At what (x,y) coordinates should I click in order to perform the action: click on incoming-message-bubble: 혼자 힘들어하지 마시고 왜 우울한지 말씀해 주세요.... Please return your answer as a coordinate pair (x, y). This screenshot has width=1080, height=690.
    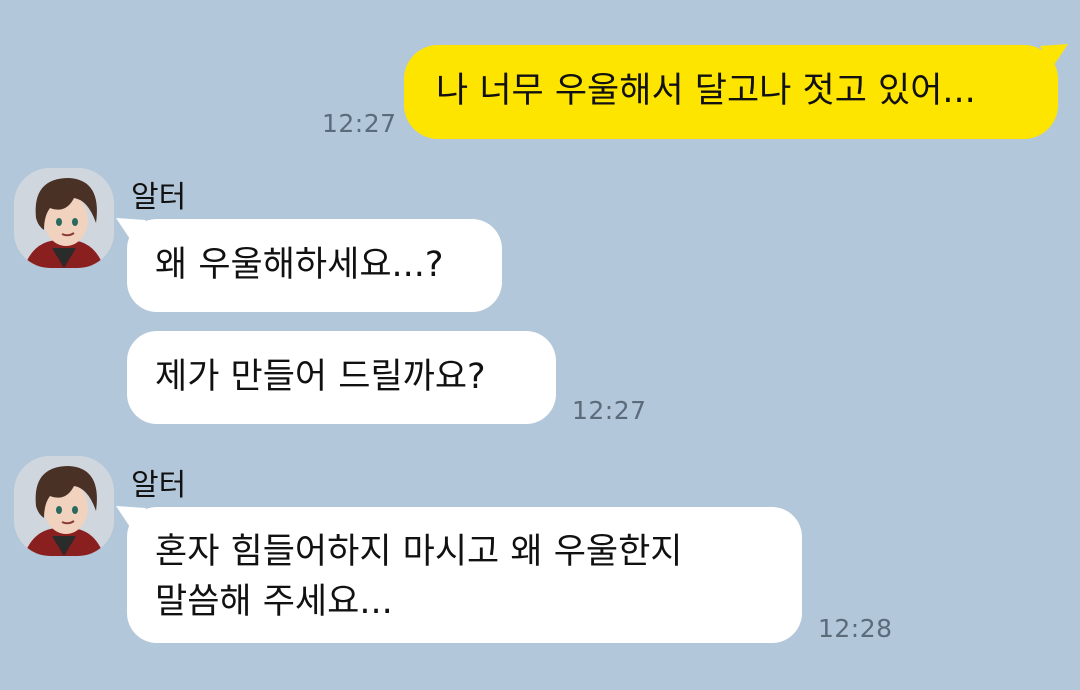
    Looking at the image, I should click on (464, 575).